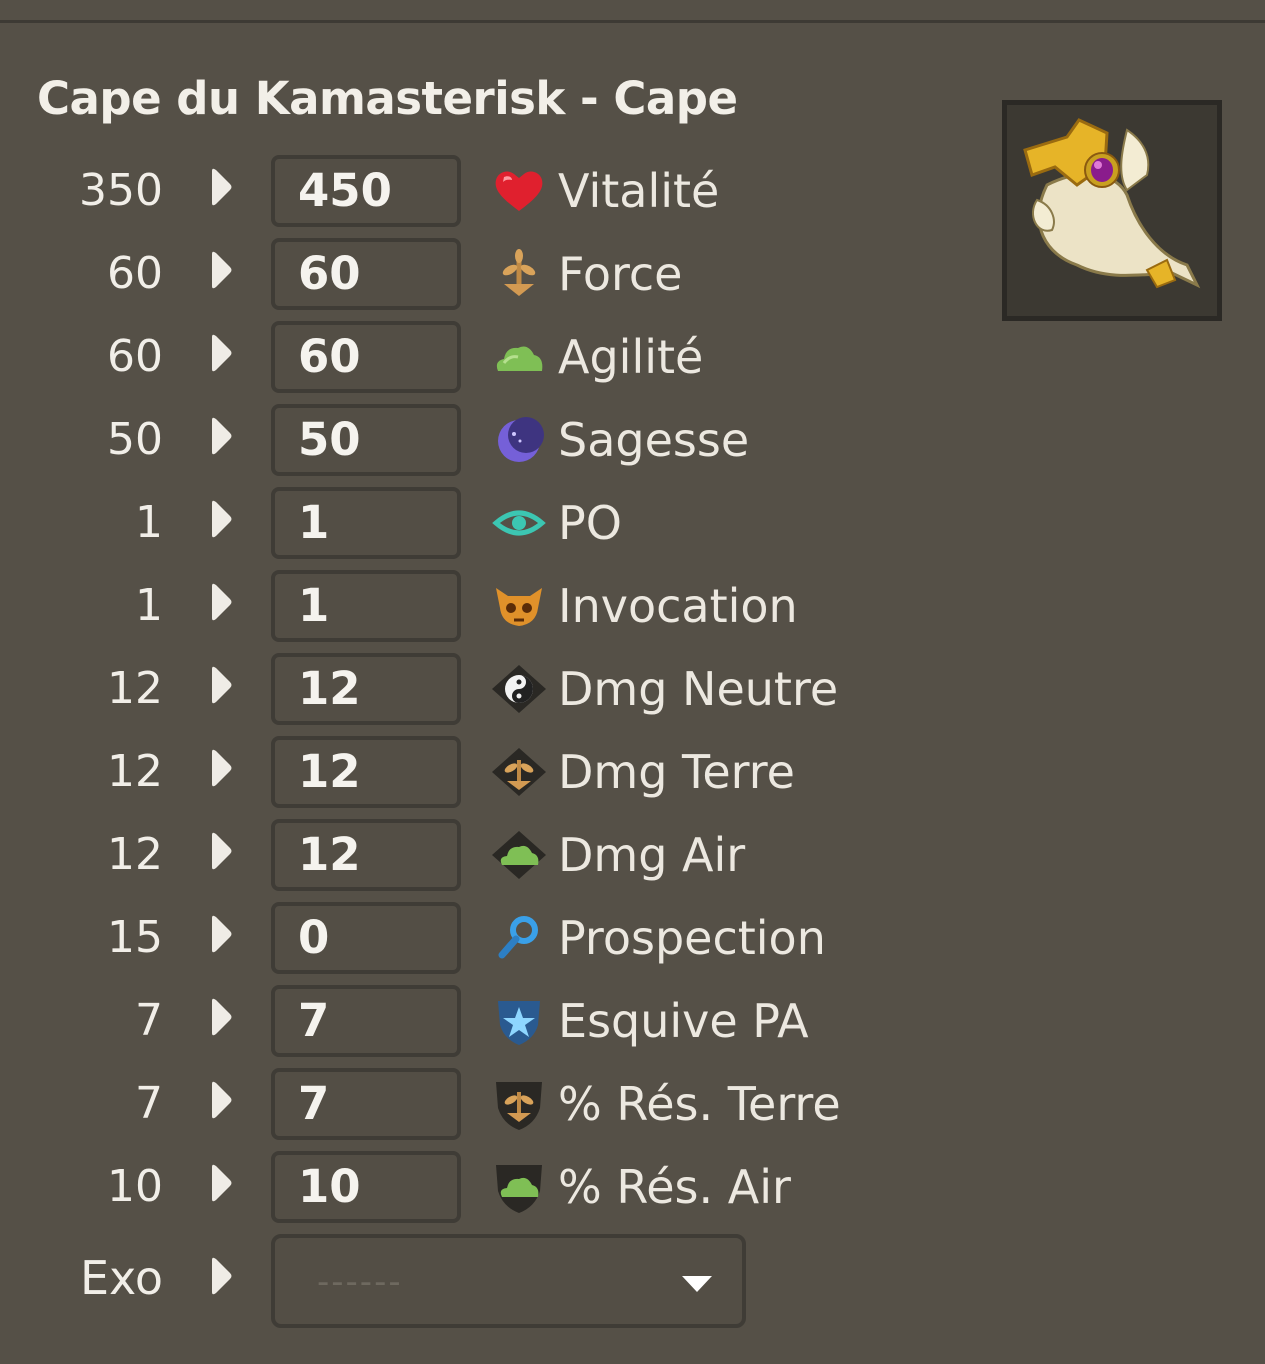 The image size is (1265, 1364). I want to click on stat-name: % Rés. Air, so click(674, 1187).